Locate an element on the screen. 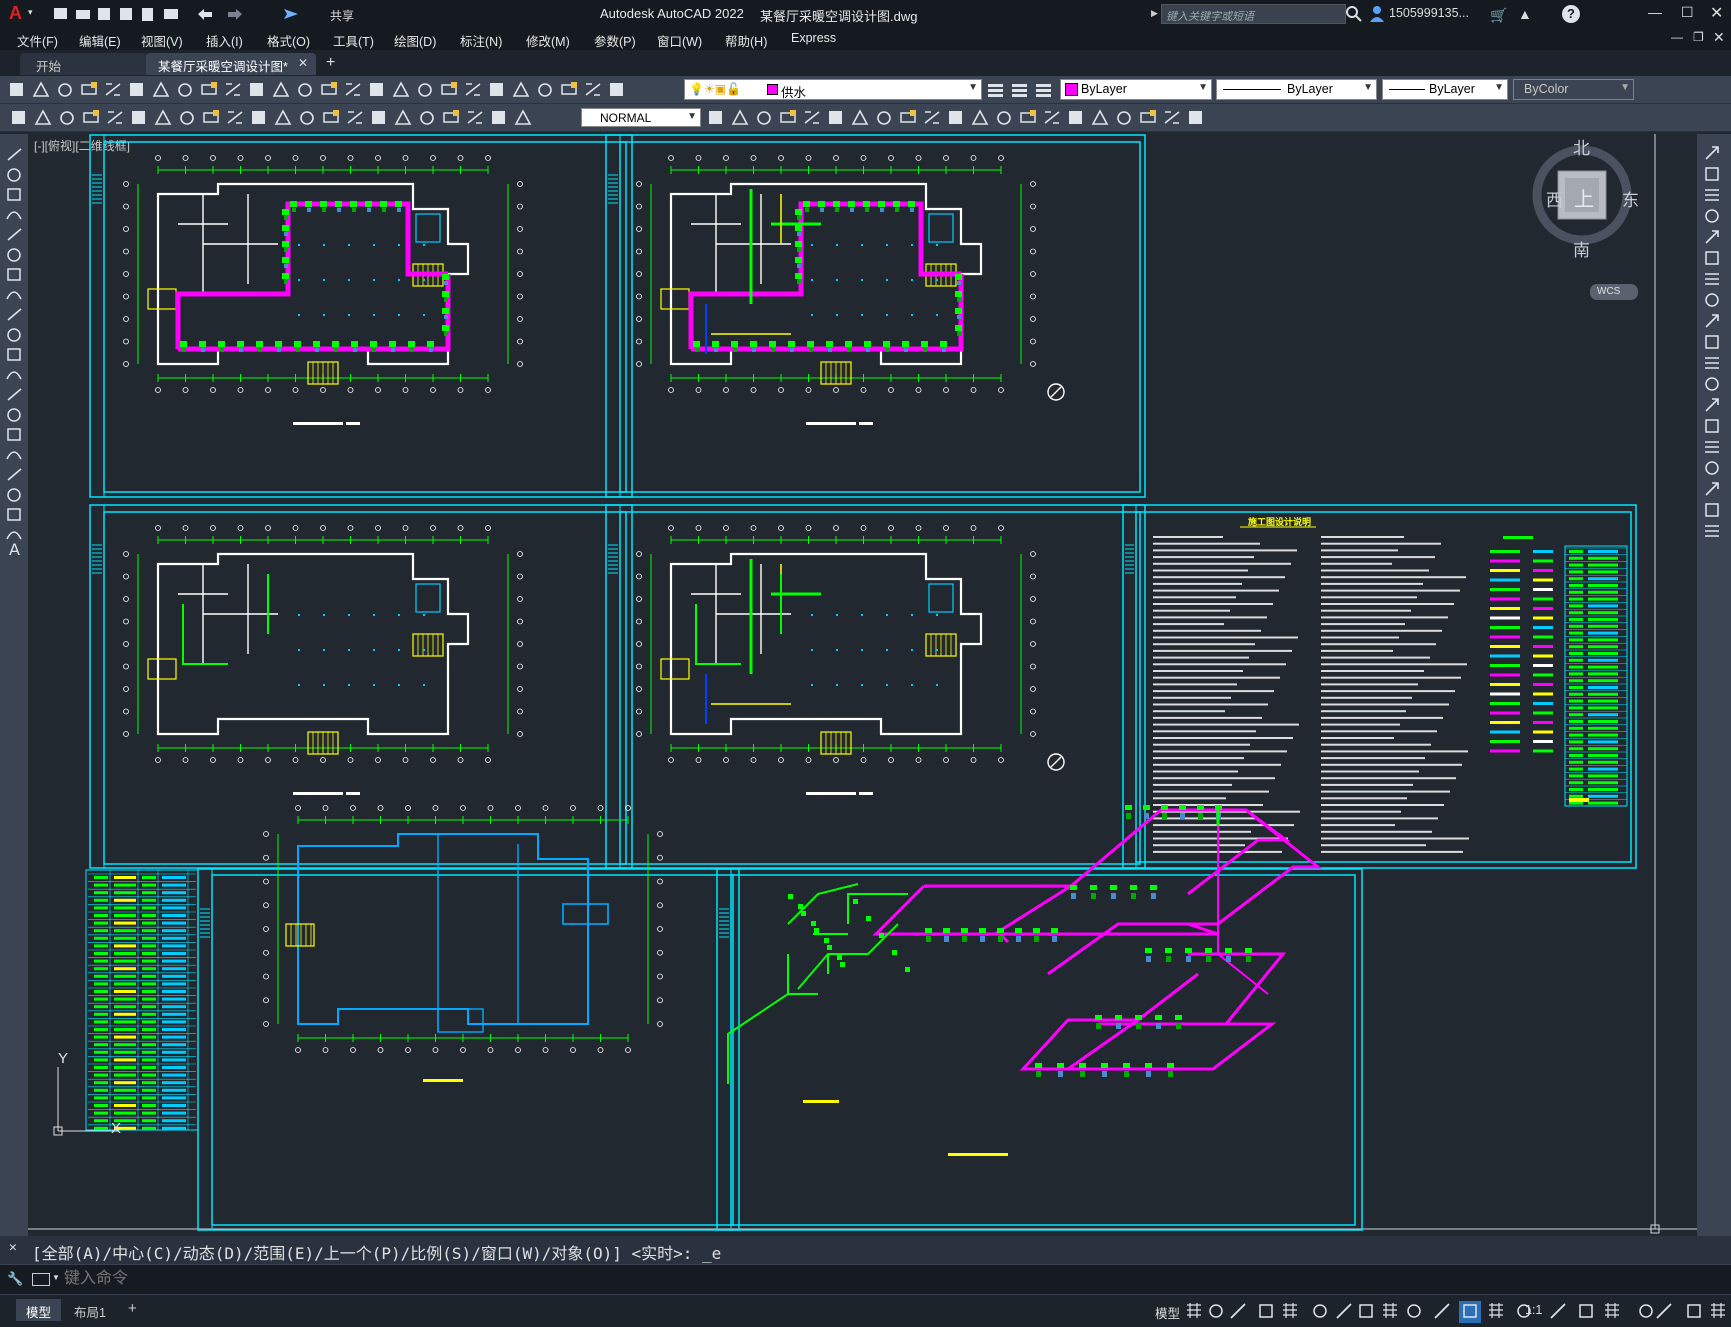 The width and height of the screenshot is (1731, 1327). dim-tool-1-icon is located at coordinates (18, 117).